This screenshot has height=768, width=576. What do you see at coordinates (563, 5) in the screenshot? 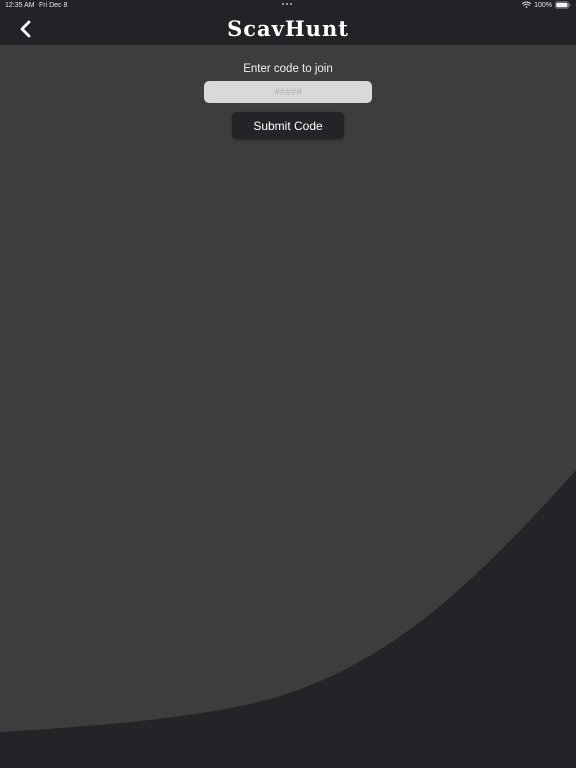
I see `battery-icon` at bounding box center [563, 5].